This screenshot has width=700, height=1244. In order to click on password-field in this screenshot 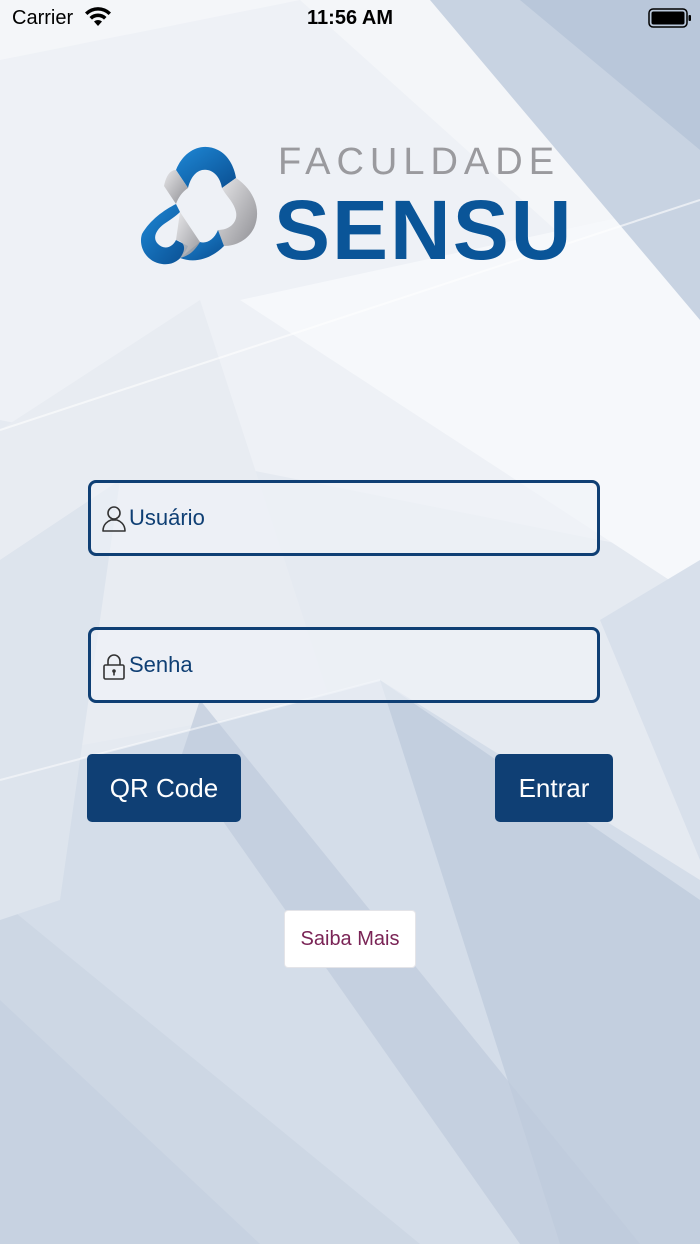, I will do `click(344, 665)`.